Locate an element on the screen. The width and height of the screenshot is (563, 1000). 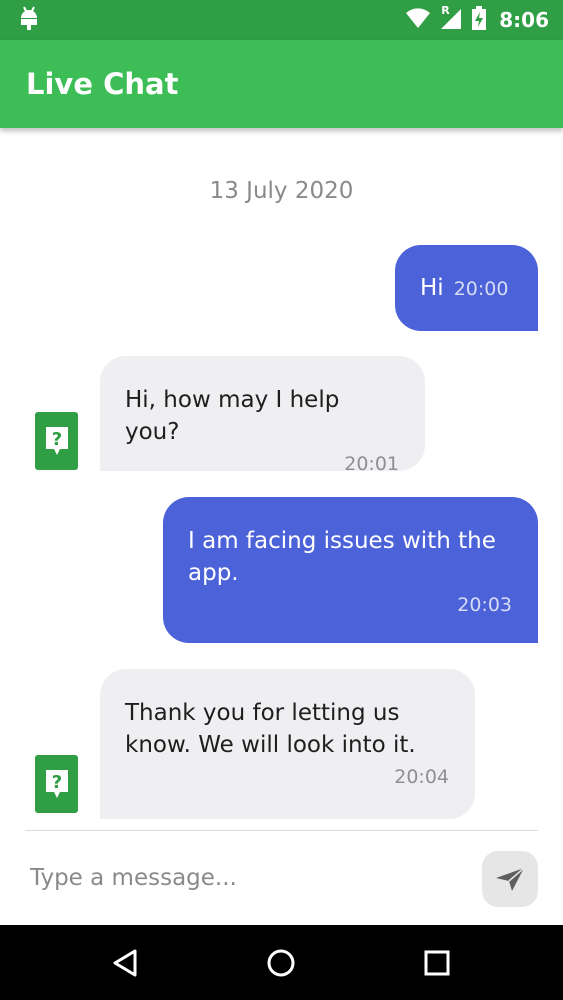
message-bubble-incoming: Hi, how may I help you? 20:01 is located at coordinates (262, 415).